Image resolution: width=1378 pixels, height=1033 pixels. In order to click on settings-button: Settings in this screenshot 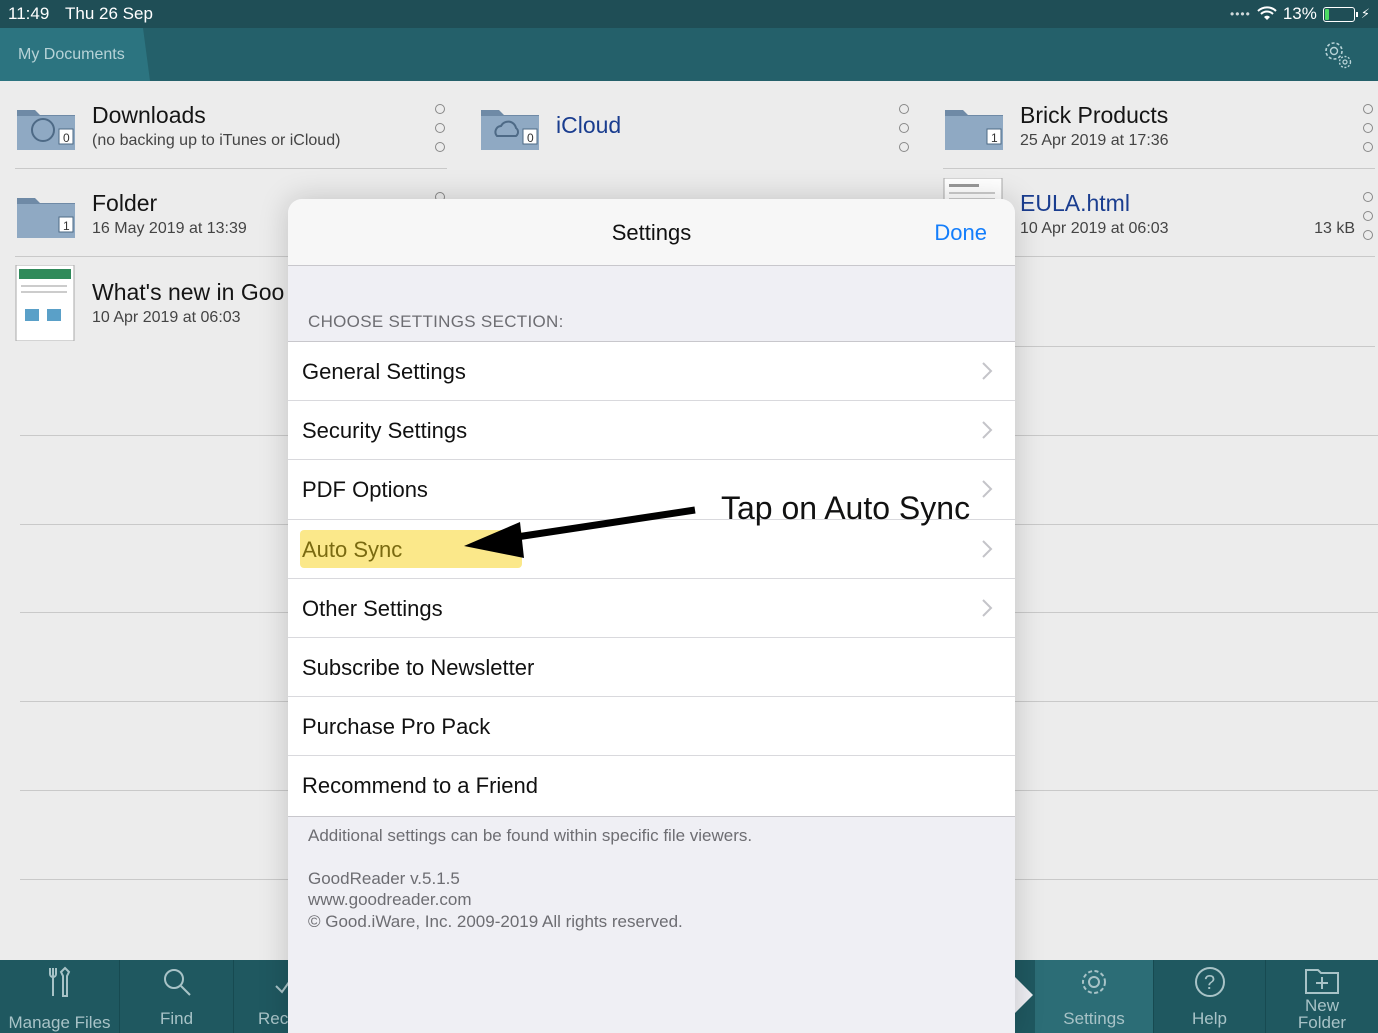, I will do `click(1094, 996)`.